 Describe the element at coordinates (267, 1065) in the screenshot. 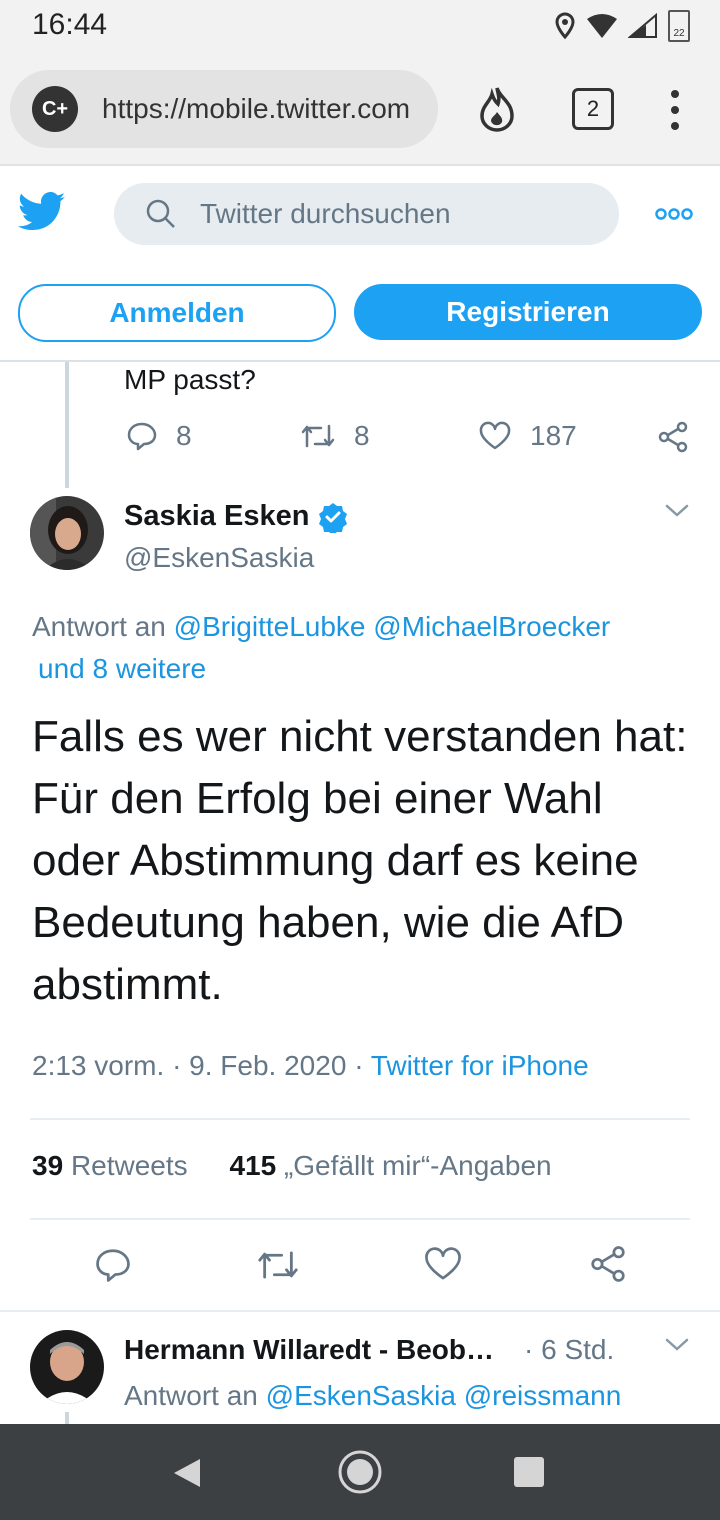

I see `tweet-date: 9. Feb. 2020` at that location.